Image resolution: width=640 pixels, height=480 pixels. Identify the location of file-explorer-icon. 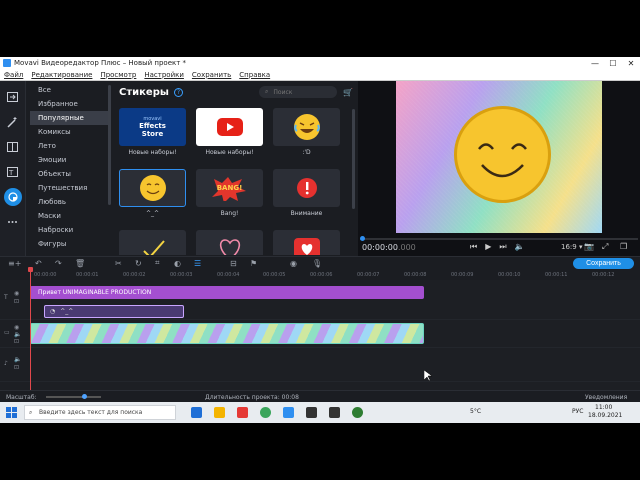
(219, 412).